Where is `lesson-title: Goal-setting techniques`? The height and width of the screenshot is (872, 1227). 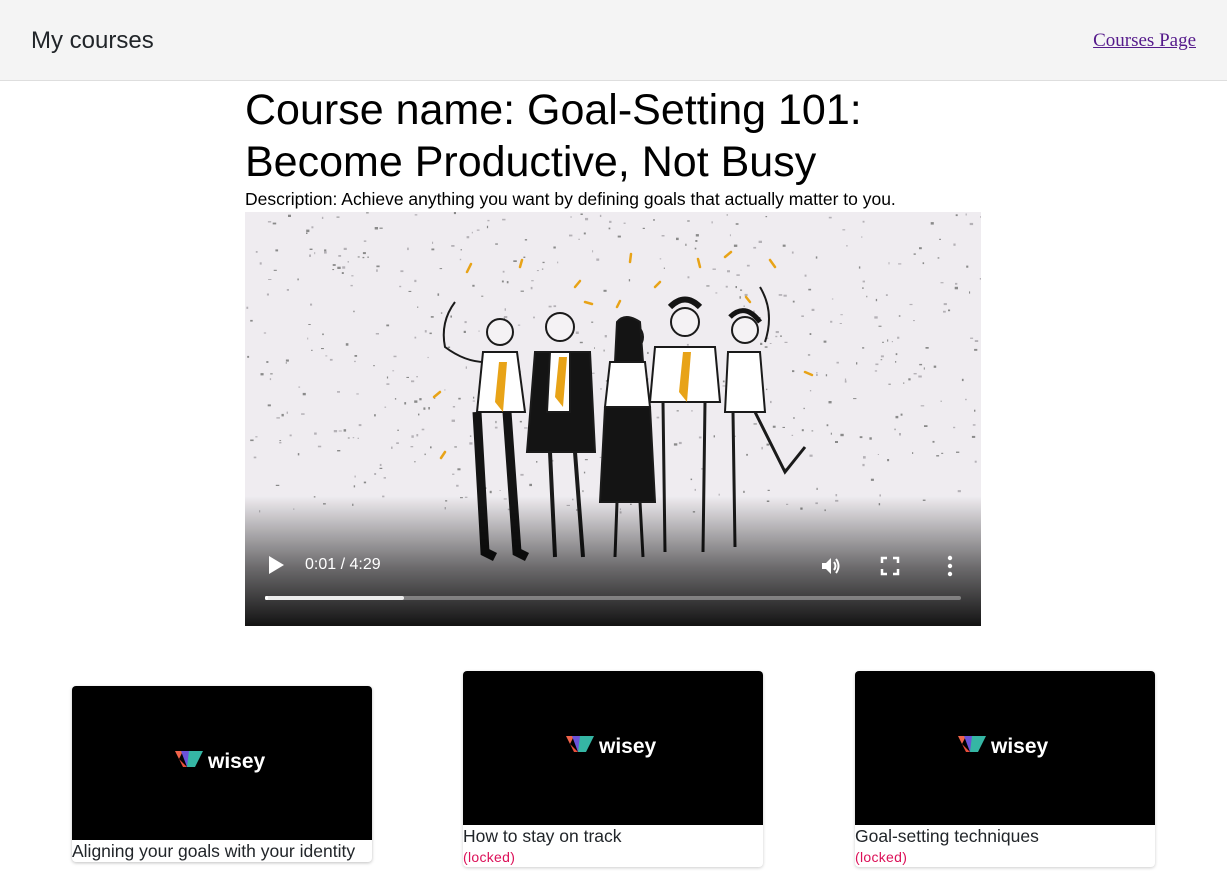 lesson-title: Goal-setting techniques is located at coordinates (947, 836).